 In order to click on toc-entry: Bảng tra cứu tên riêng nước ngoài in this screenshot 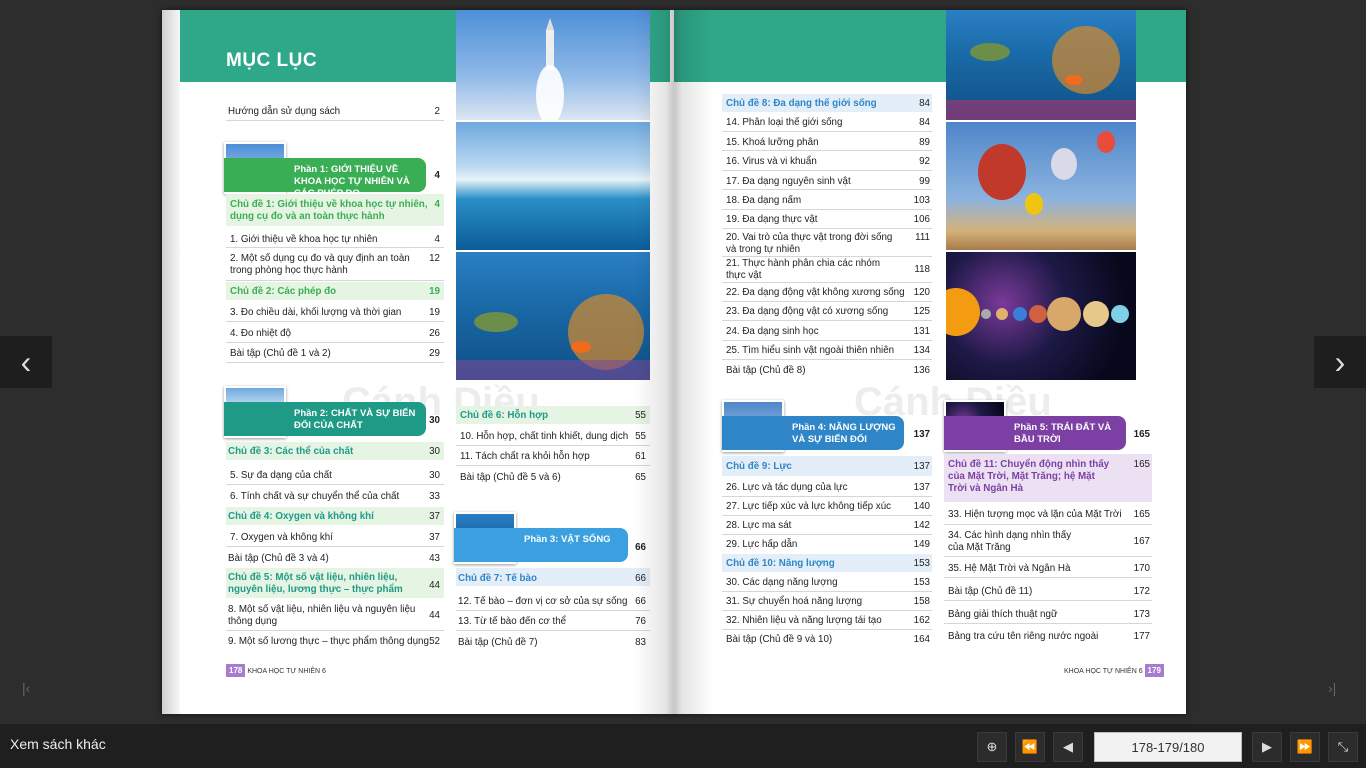, I will do `click(1023, 637)`.